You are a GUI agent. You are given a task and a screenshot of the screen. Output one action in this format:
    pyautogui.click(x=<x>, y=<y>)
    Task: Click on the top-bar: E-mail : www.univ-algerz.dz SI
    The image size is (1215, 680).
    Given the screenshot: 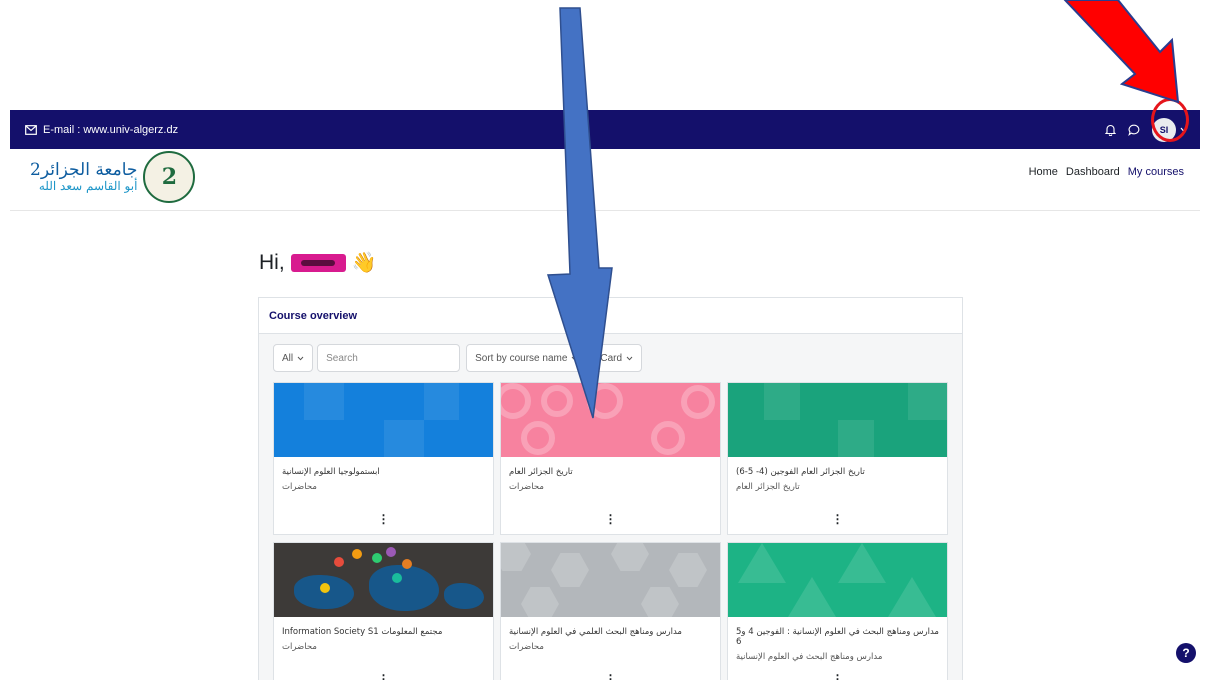 What is the action you would take?
    pyautogui.click(x=605, y=129)
    